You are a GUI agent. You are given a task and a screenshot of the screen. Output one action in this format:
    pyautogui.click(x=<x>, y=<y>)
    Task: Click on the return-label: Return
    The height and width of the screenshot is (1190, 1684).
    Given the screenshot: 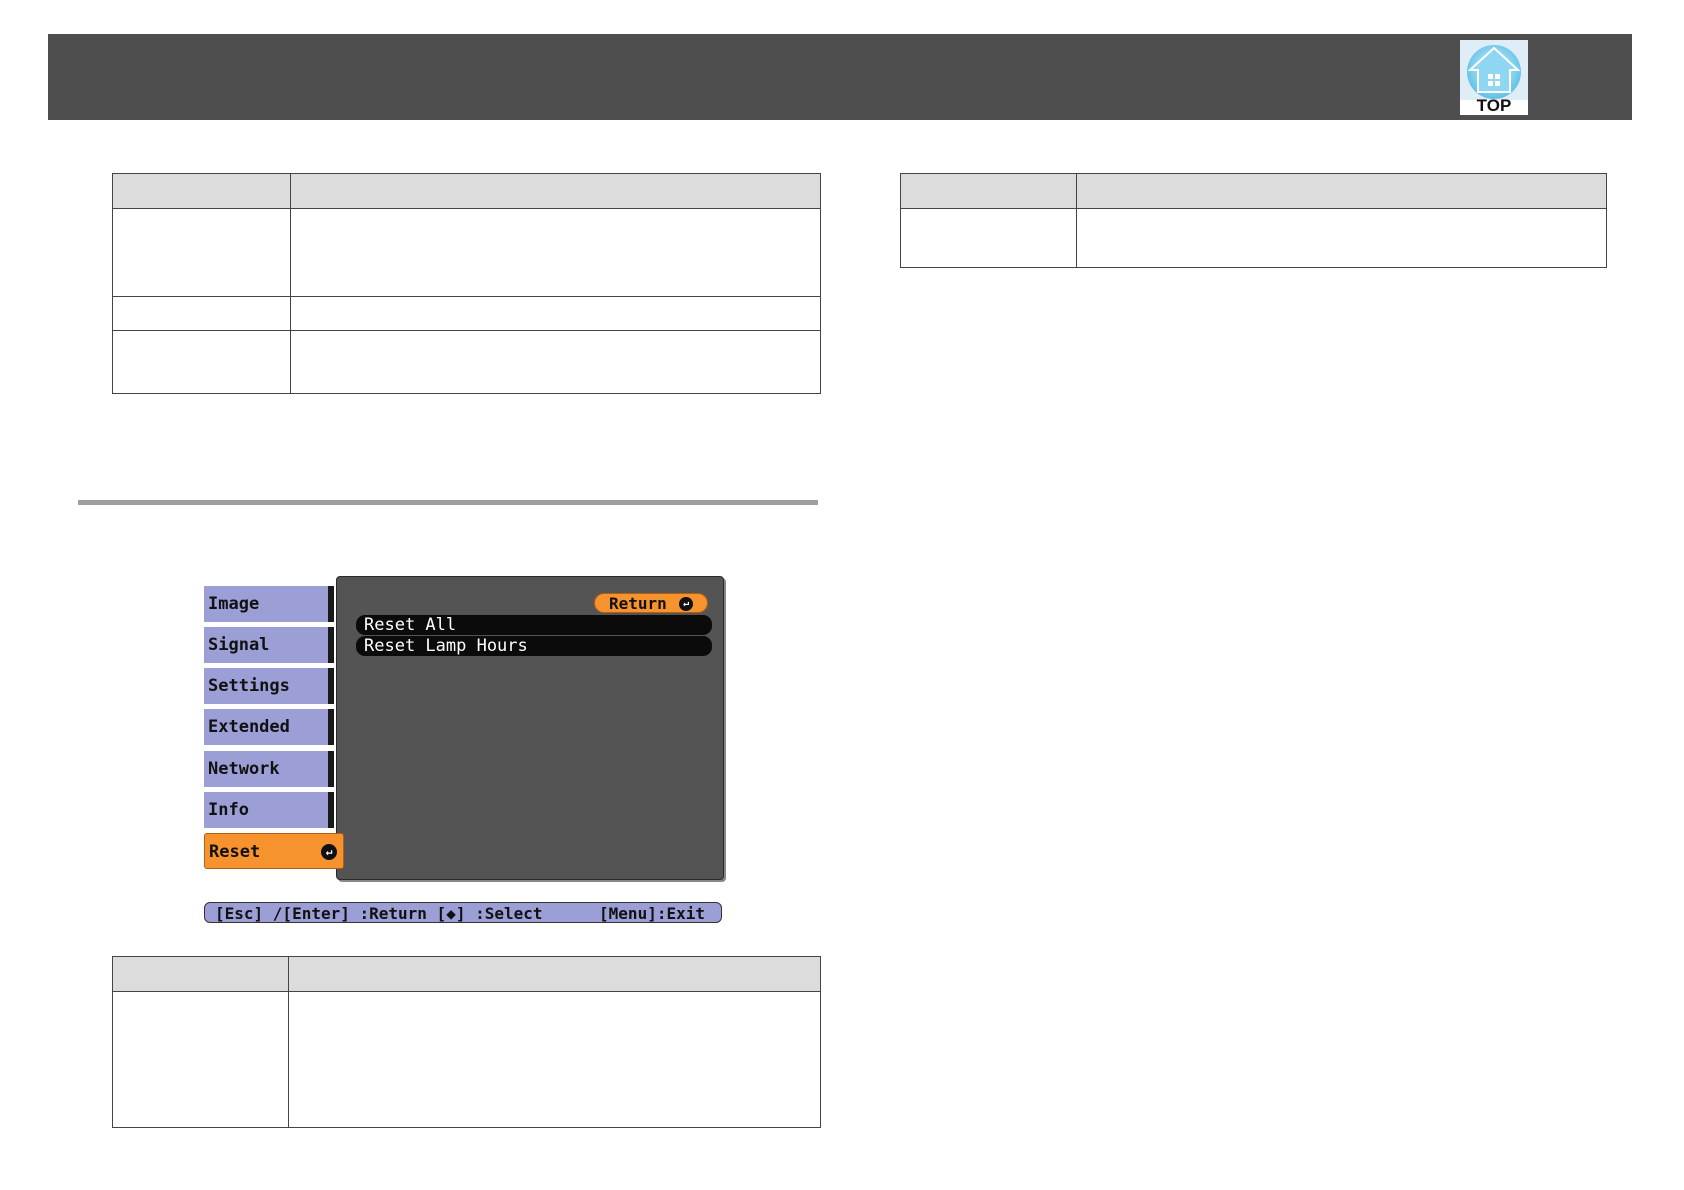 What is the action you would take?
    pyautogui.click(x=638, y=603)
    